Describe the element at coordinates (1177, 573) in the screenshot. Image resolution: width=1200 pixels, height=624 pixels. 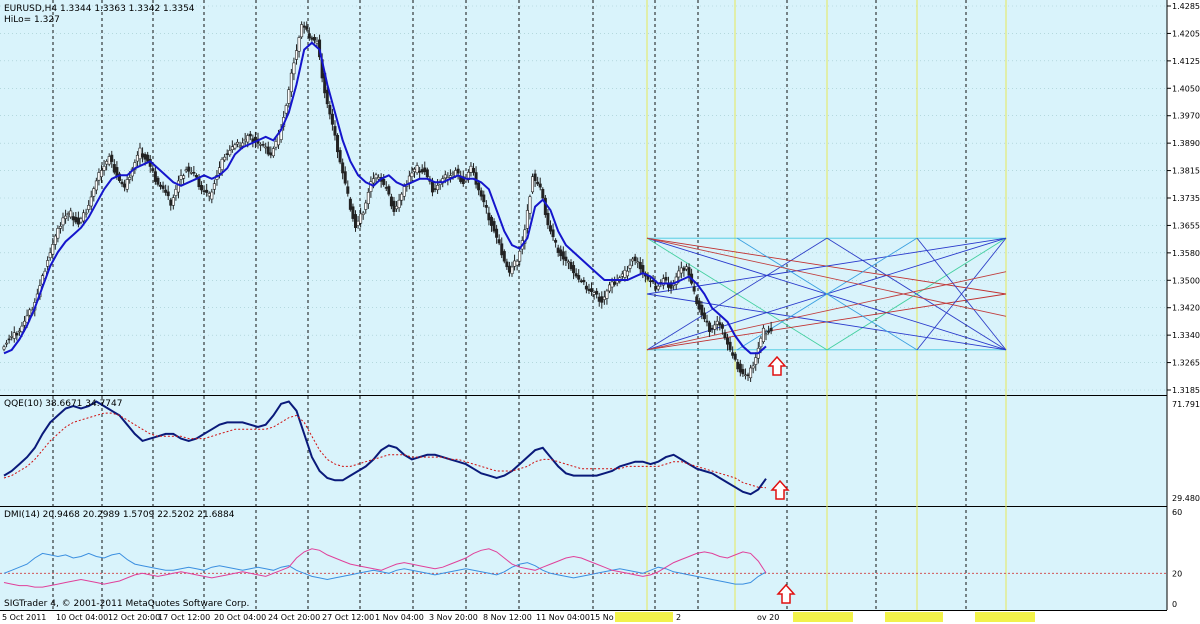
I see `dmi-tick-label: 20` at that location.